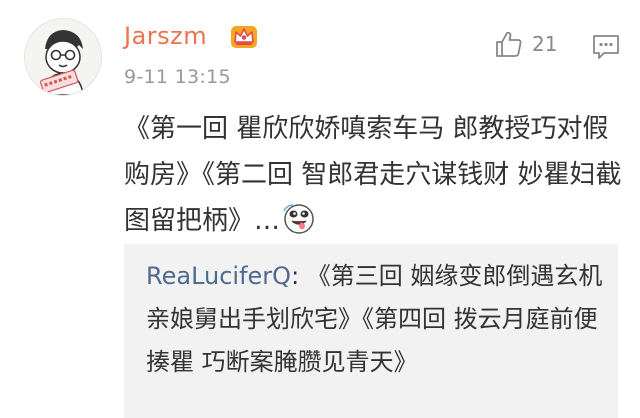 This screenshot has height=418, width=640. I want to click on username: Jarszm, so click(165, 36).